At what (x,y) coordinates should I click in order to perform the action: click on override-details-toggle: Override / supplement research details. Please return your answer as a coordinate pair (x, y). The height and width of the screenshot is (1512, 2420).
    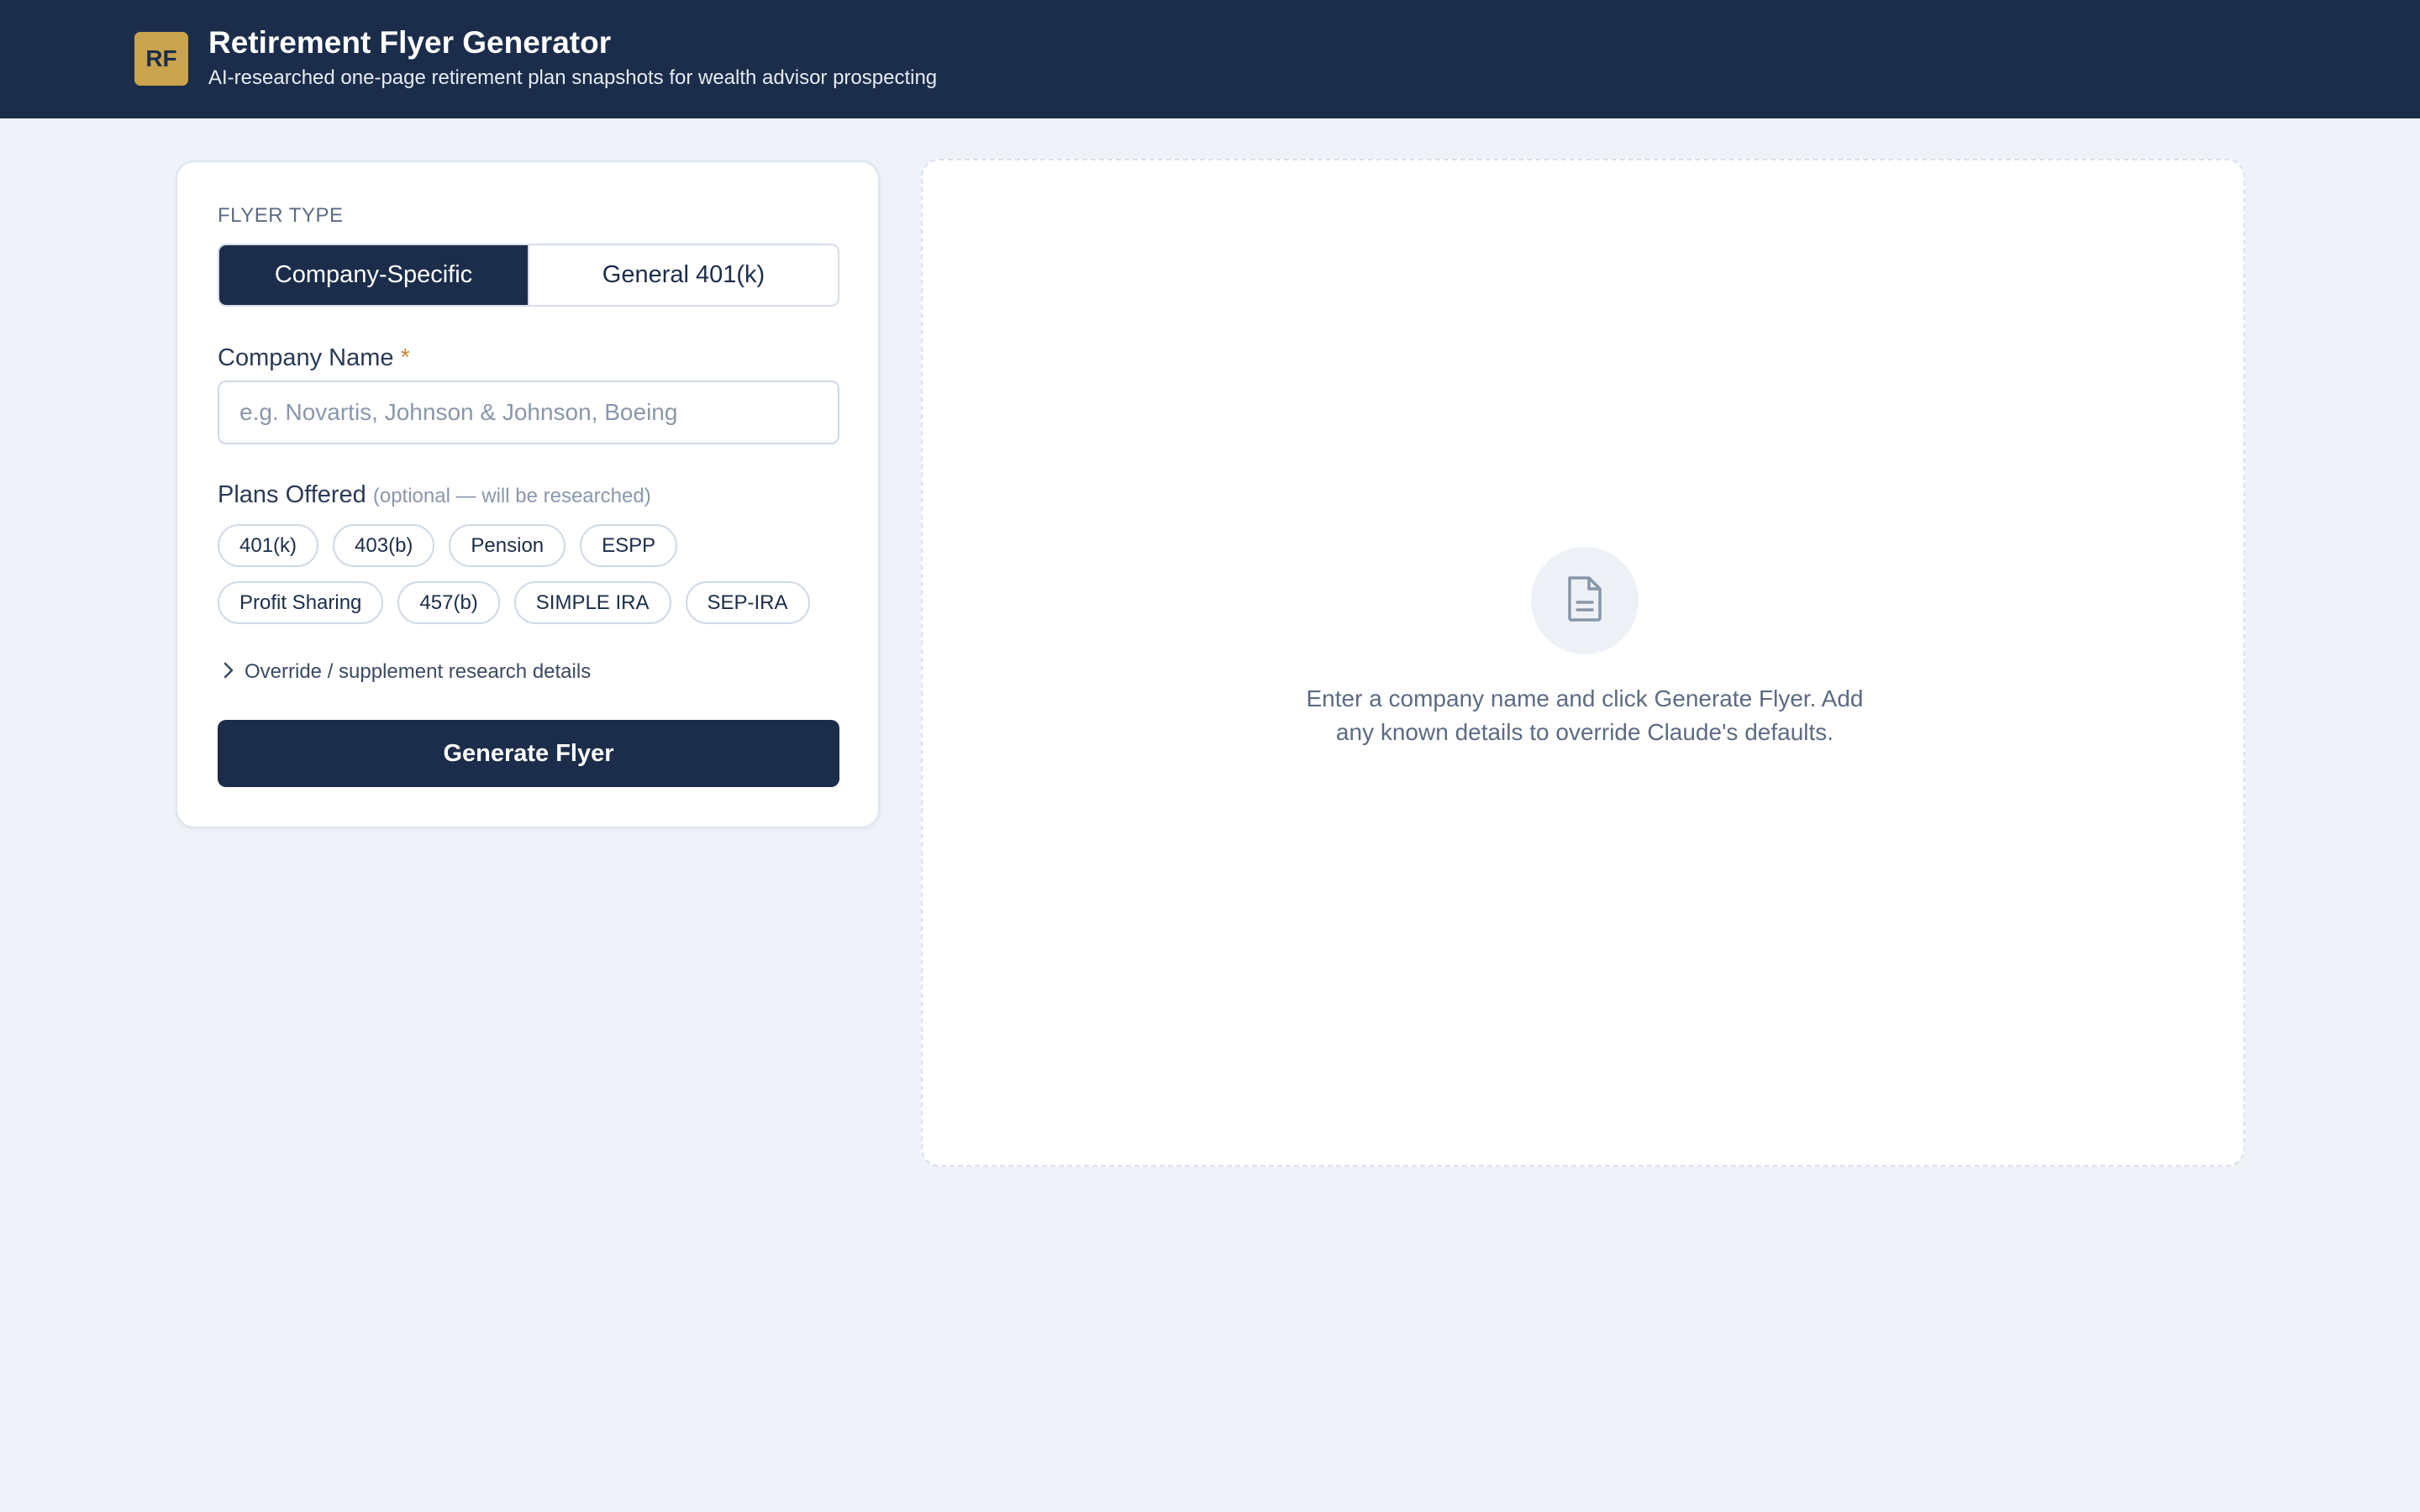
    Looking at the image, I should click on (406, 672).